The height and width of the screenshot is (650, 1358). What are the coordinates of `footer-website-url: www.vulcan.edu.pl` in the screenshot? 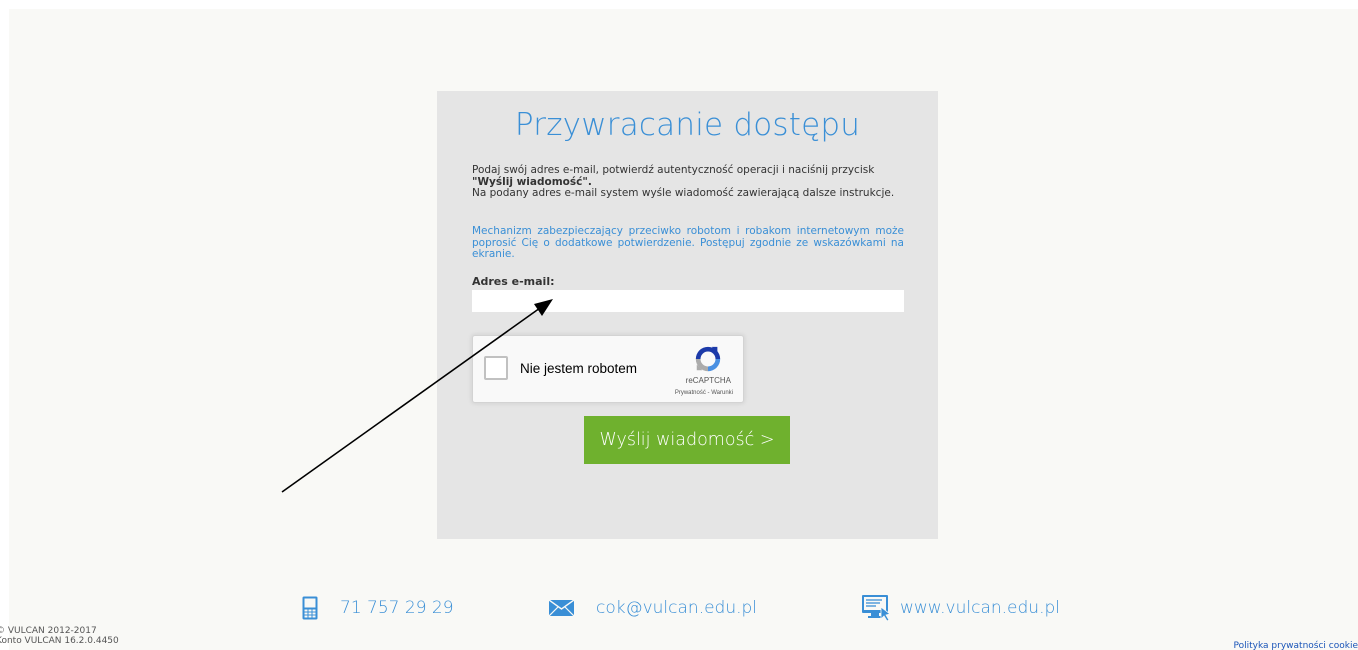 It's located at (980, 608).